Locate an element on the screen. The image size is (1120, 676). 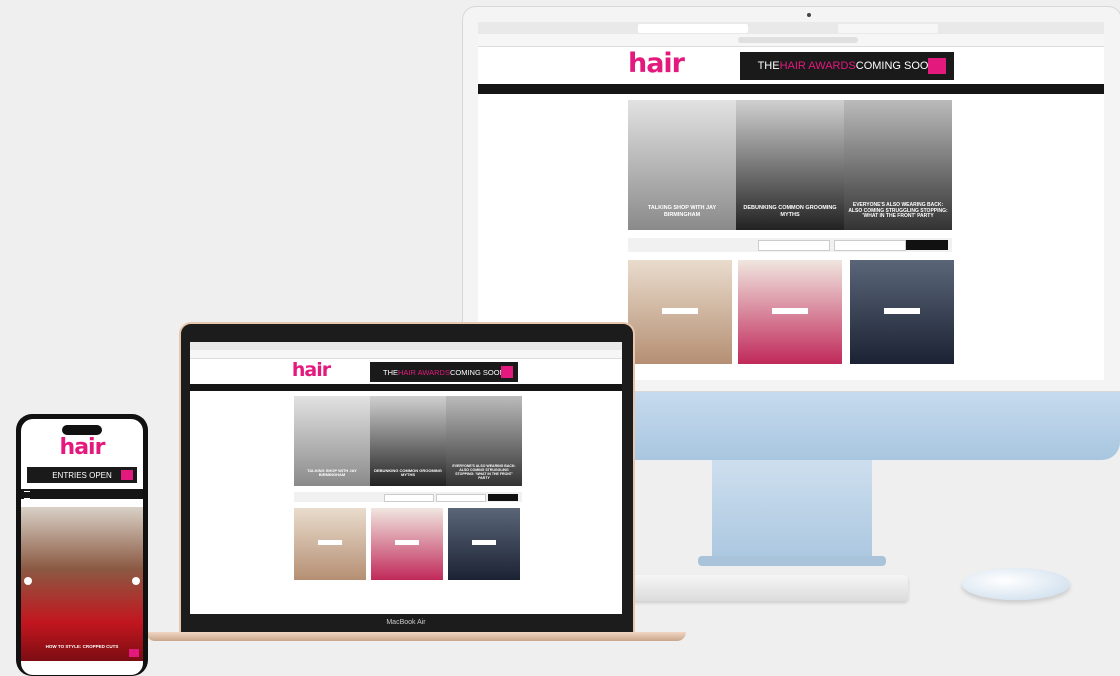
laptop-model-label: MacBook Air is located at coordinates (406, 622).